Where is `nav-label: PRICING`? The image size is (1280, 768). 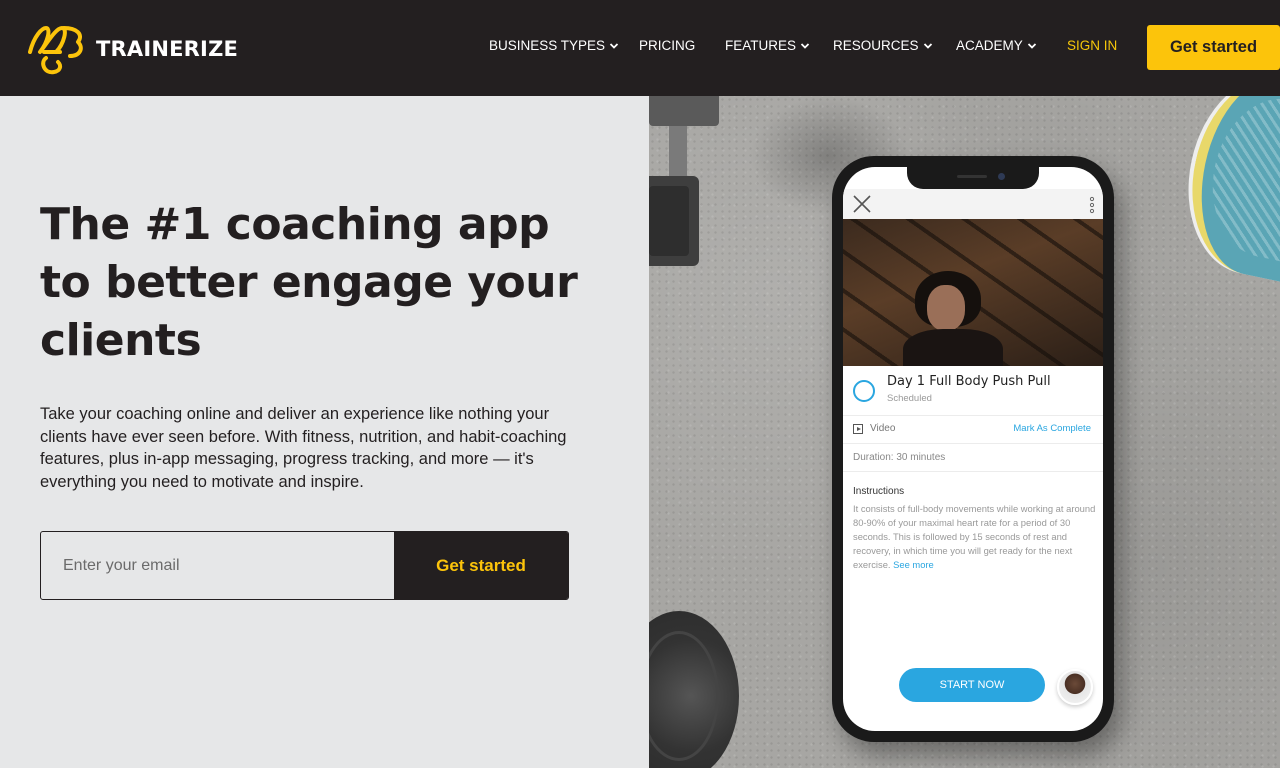 nav-label: PRICING is located at coordinates (667, 45).